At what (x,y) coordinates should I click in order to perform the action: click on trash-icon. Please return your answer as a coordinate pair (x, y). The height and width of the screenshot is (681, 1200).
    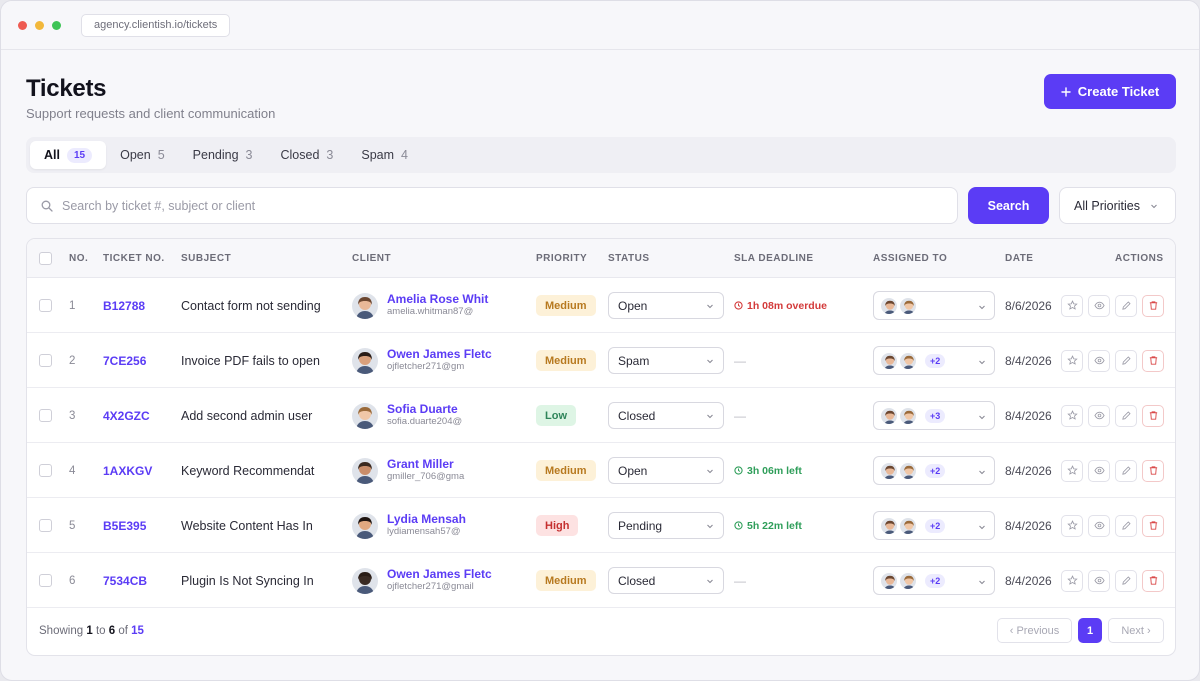
    Looking at the image, I should click on (1153, 415).